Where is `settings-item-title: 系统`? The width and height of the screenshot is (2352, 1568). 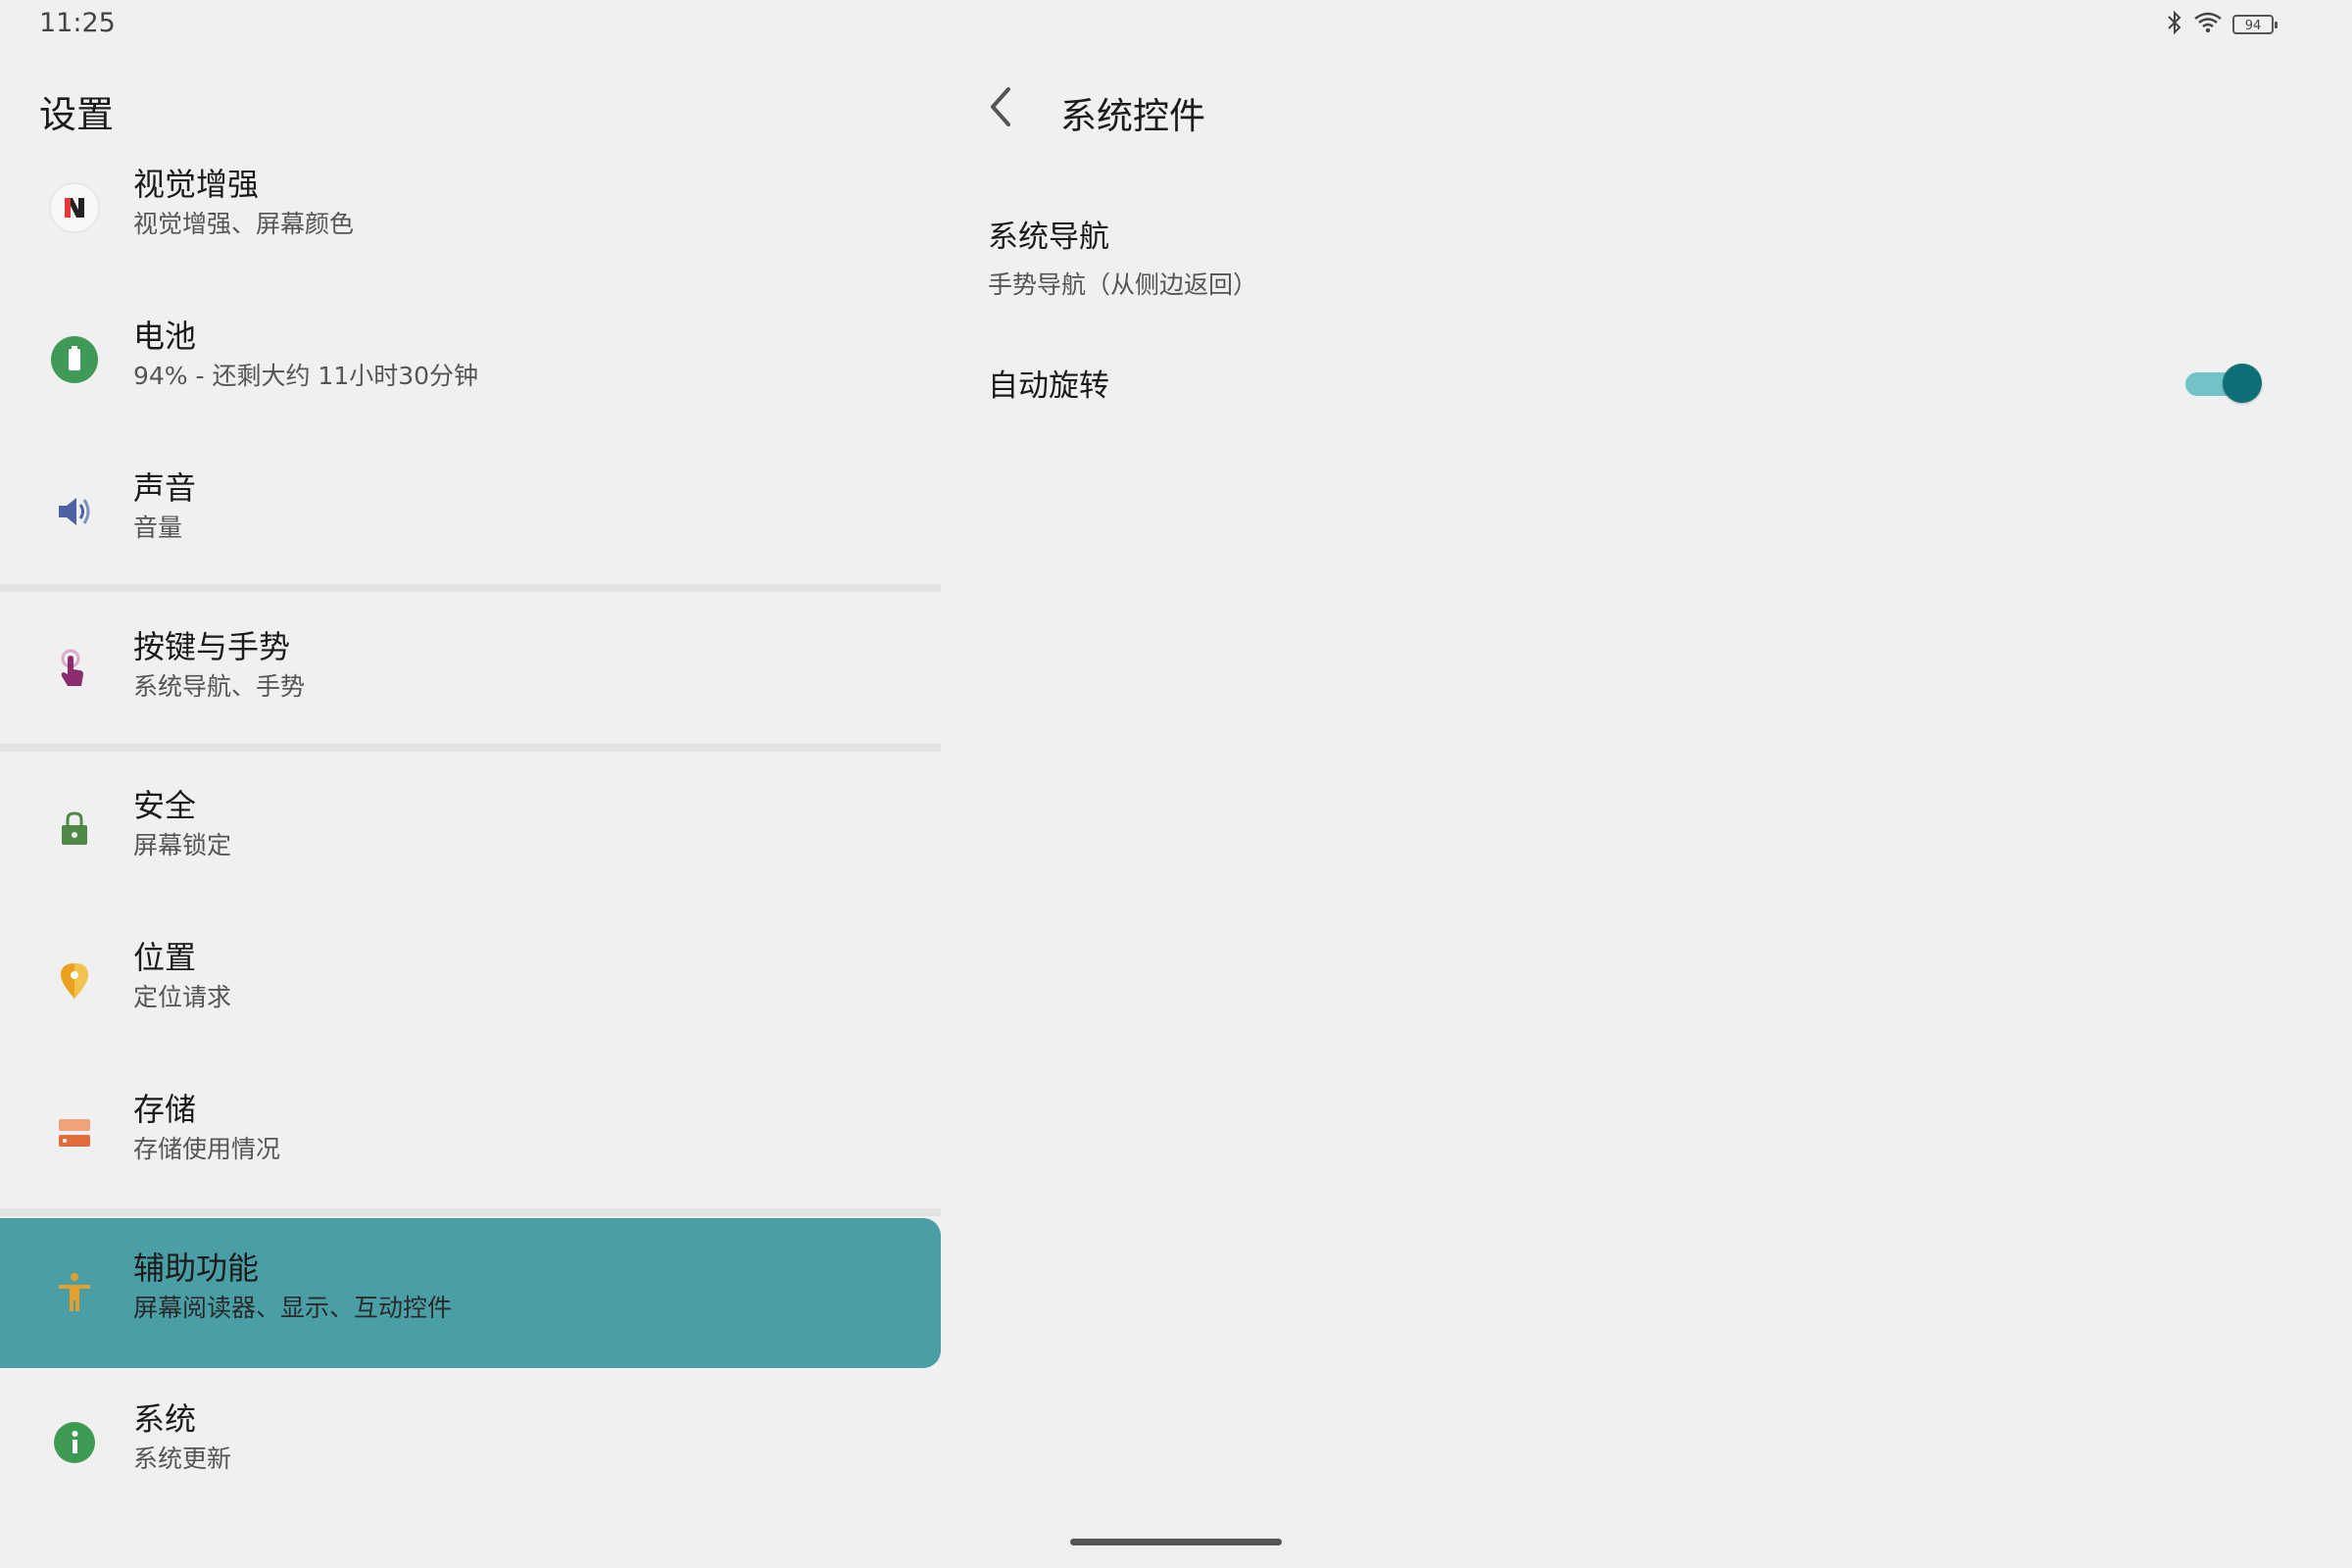 settings-item-title: 系统 is located at coordinates (165, 1419).